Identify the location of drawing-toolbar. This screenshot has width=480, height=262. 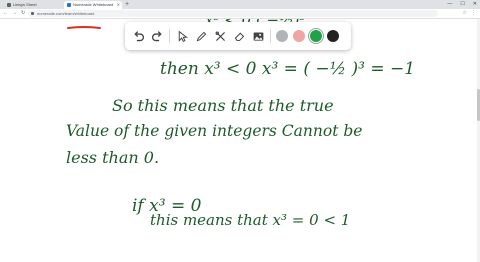
(238, 36).